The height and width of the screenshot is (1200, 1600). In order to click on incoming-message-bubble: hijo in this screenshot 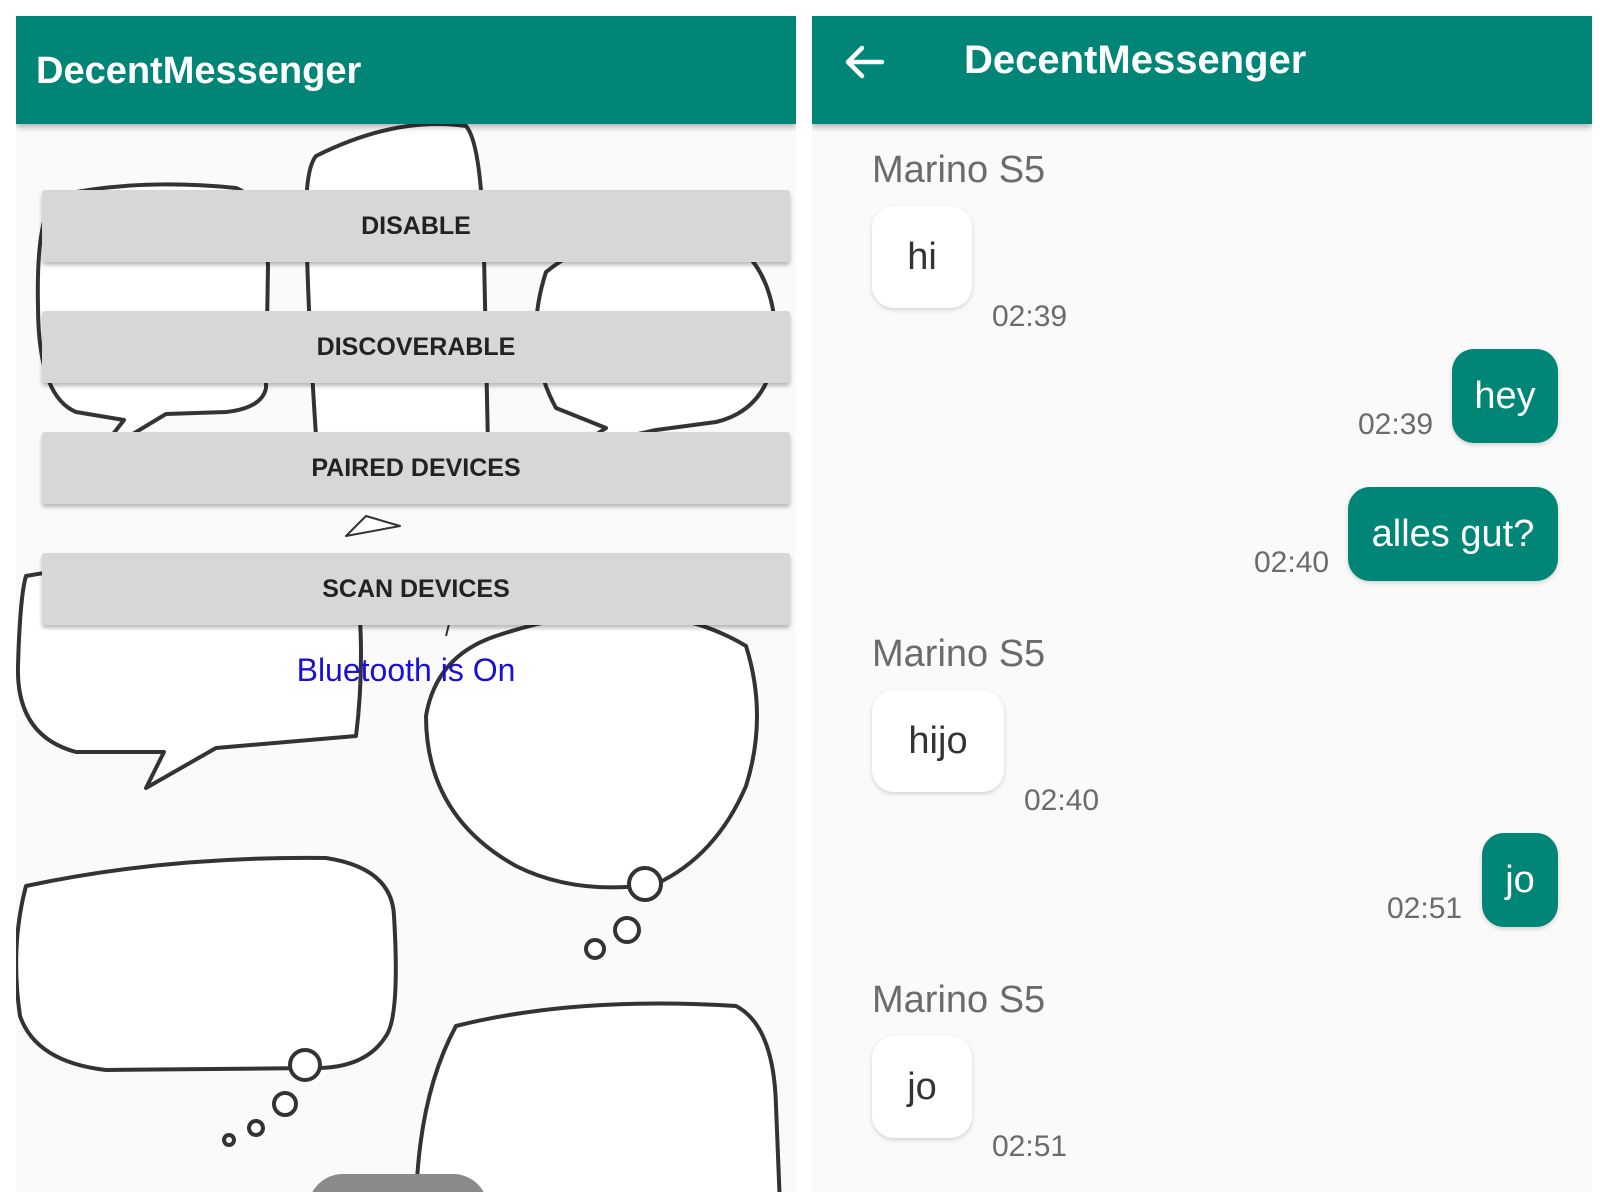, I will do `click(938, 741)`.